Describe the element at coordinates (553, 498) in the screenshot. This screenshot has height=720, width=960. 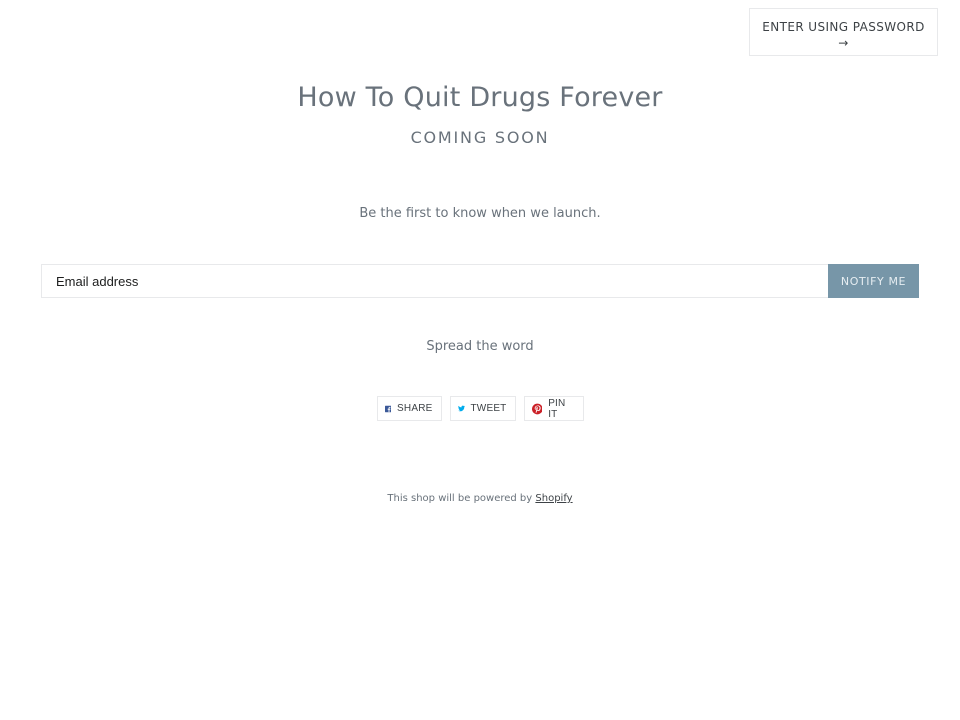
I see `shopify-link: Shopify` at that location.